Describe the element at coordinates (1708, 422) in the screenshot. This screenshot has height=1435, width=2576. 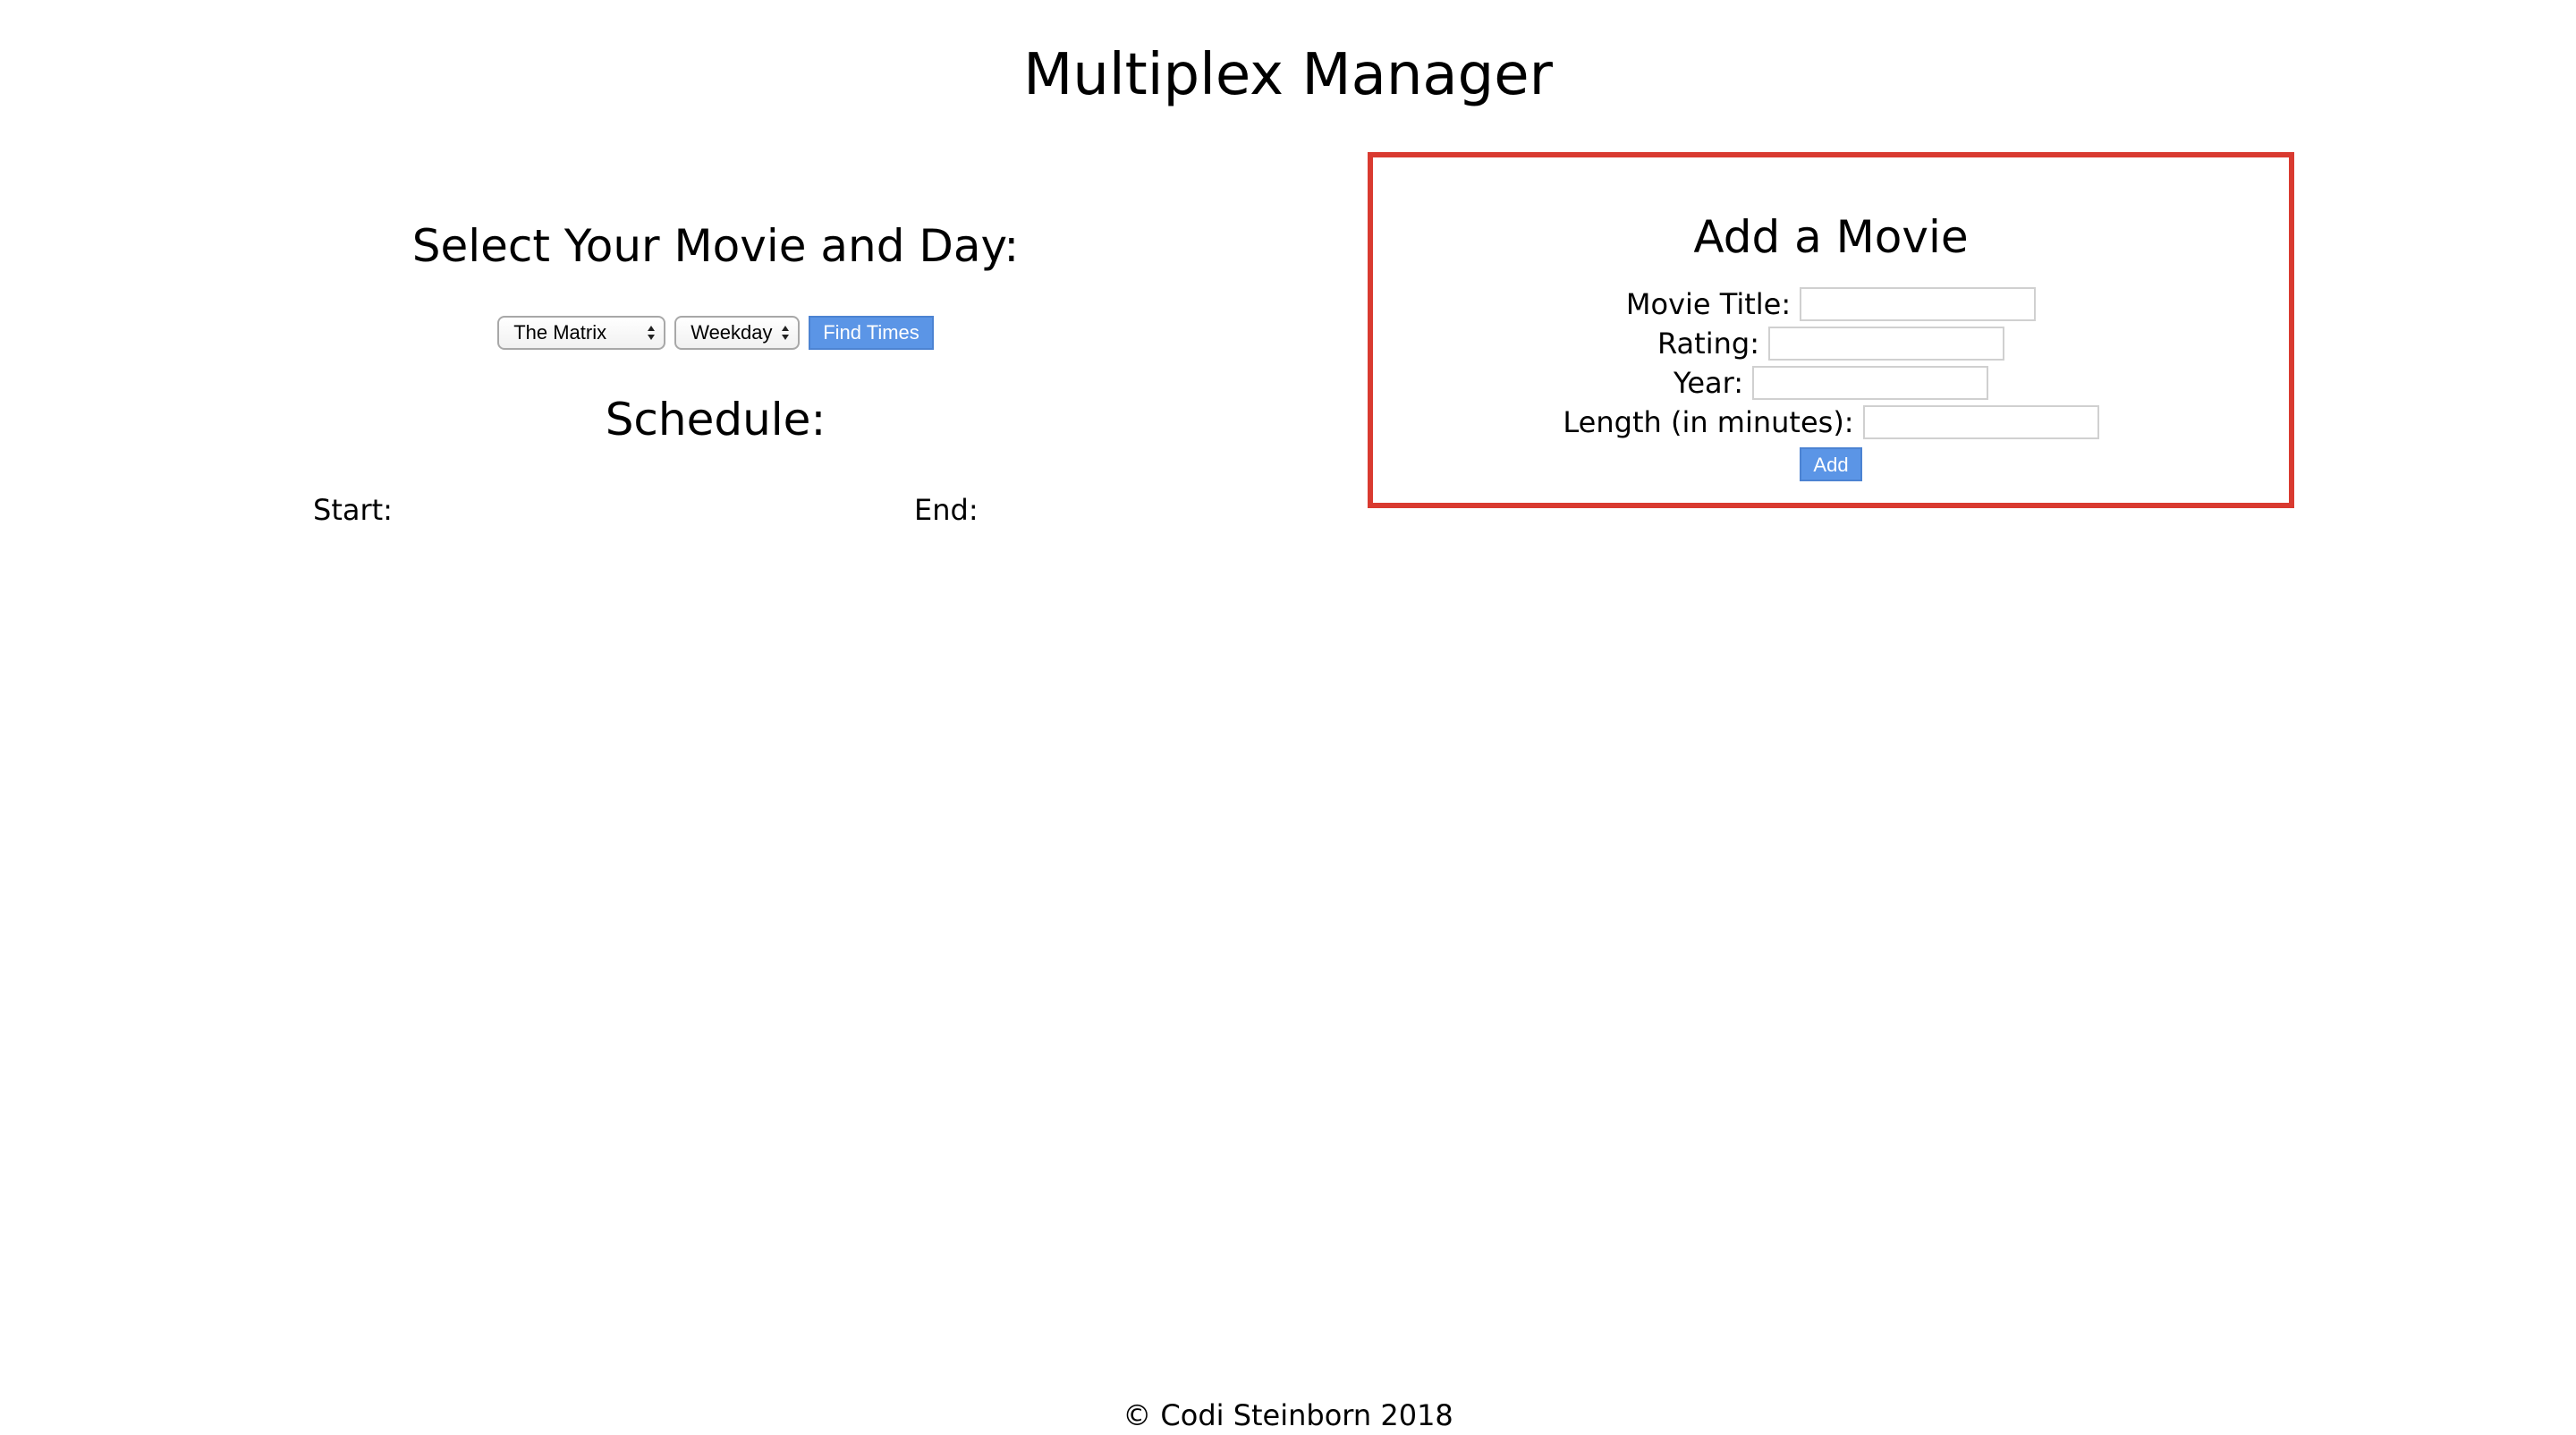
I see `length-label: Length (in minutes):` at that location.